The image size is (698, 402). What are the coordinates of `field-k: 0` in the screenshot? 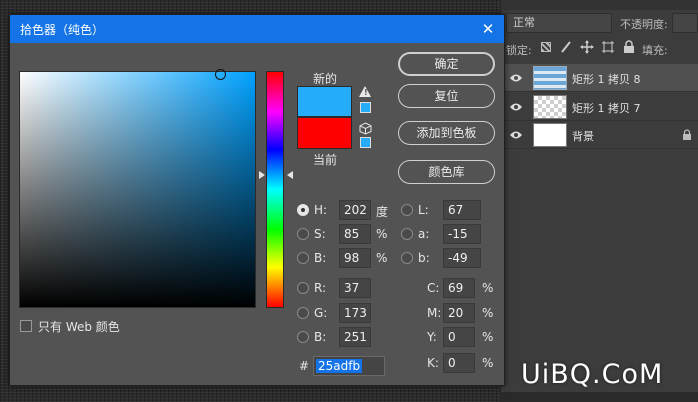 It's located at (459, 363).